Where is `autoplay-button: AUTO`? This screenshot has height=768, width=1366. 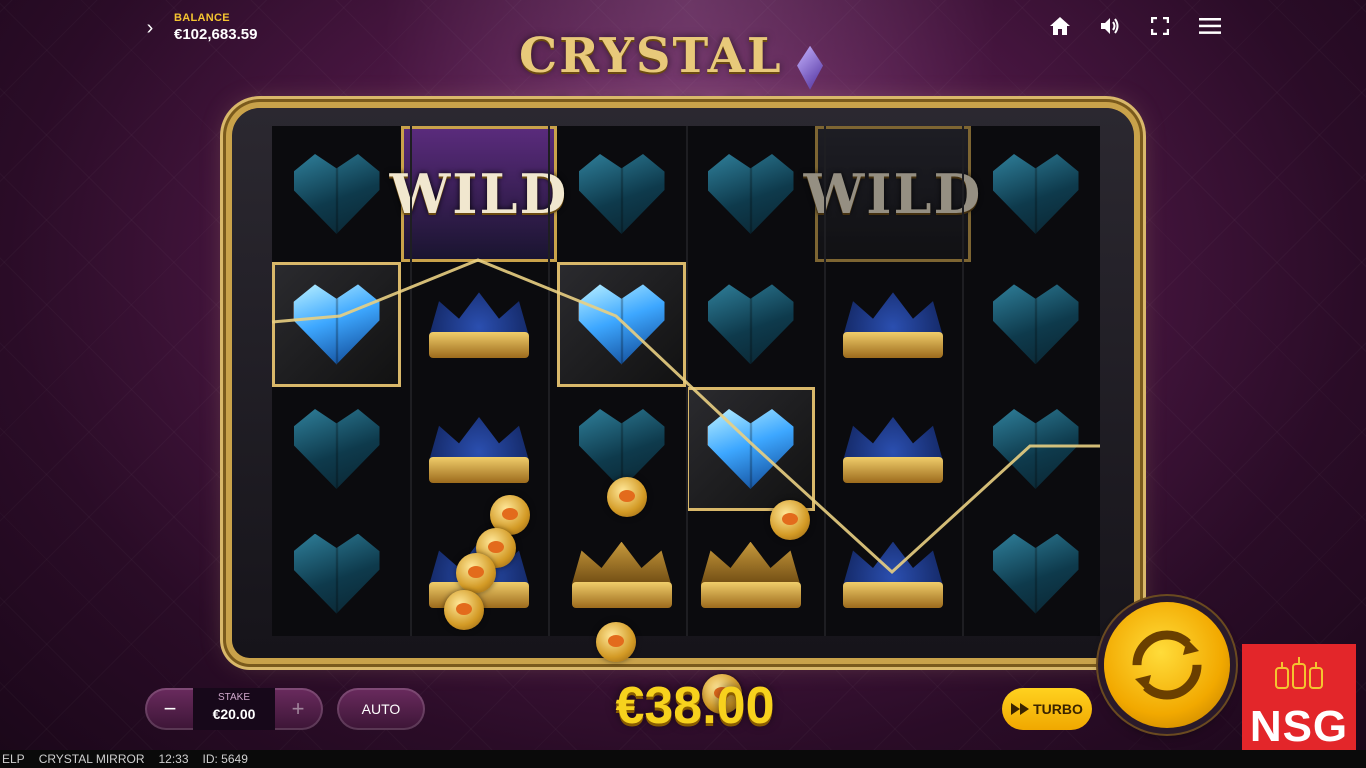 autoplay-button: AUTO is located at coordinates (381, 709).